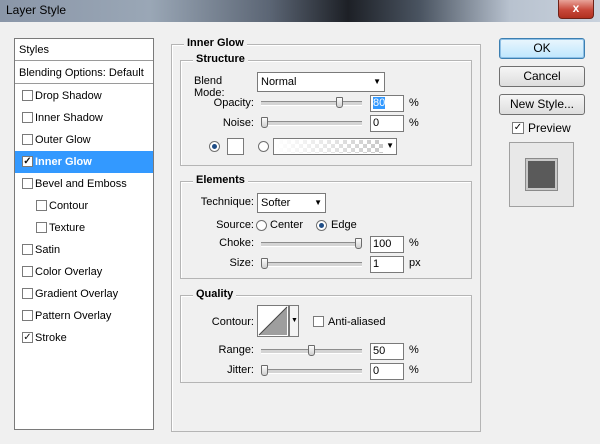  Describe the element at coordinates (344, 225) in the screenshot. I see `source-edge-label: Edge` at that location.